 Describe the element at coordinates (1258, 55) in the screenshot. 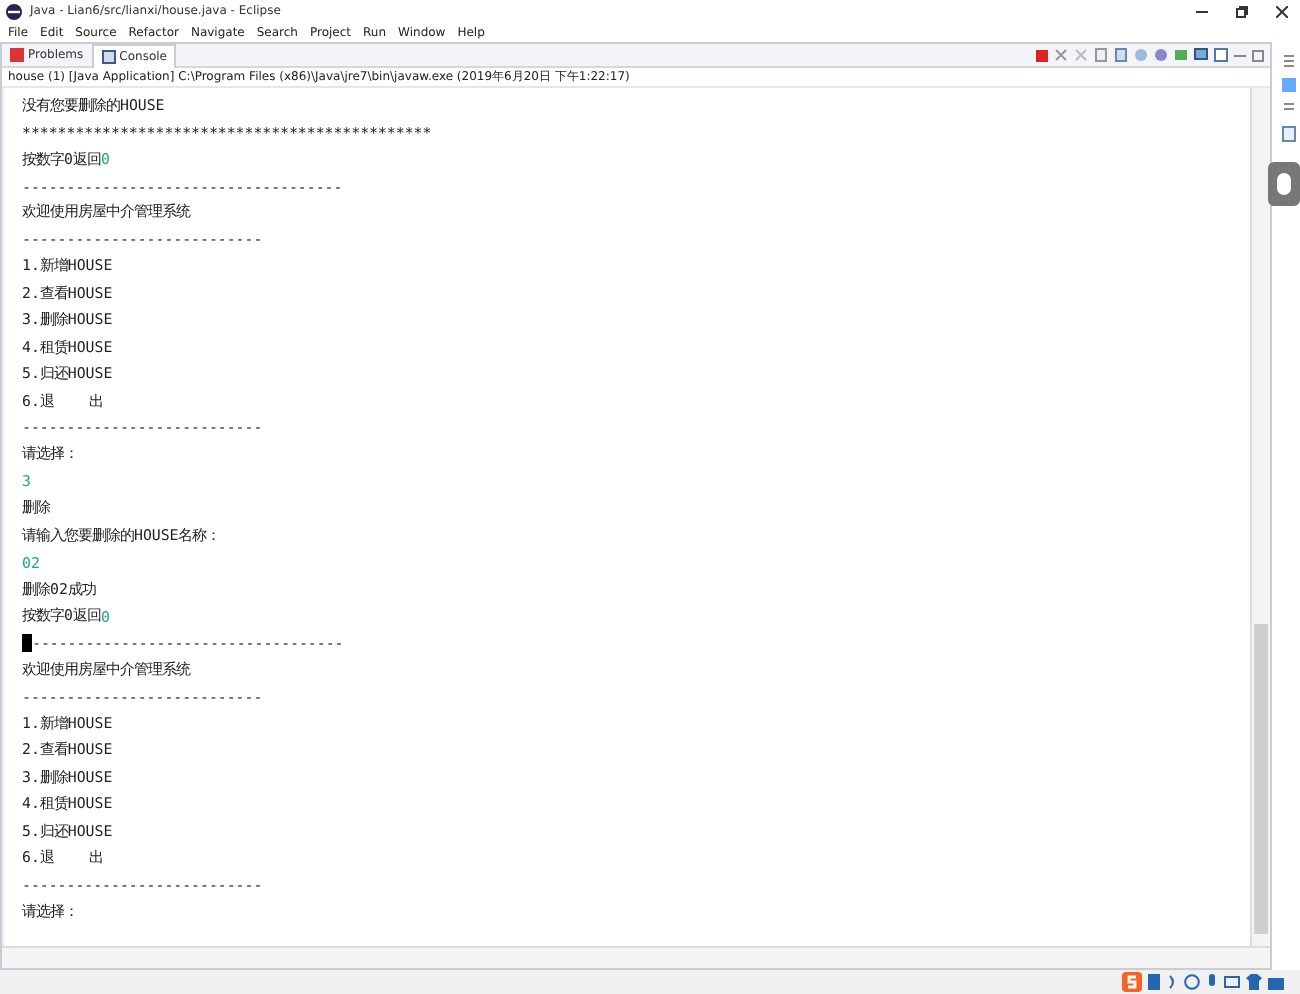

I see `maximize-view-icon` at that location.